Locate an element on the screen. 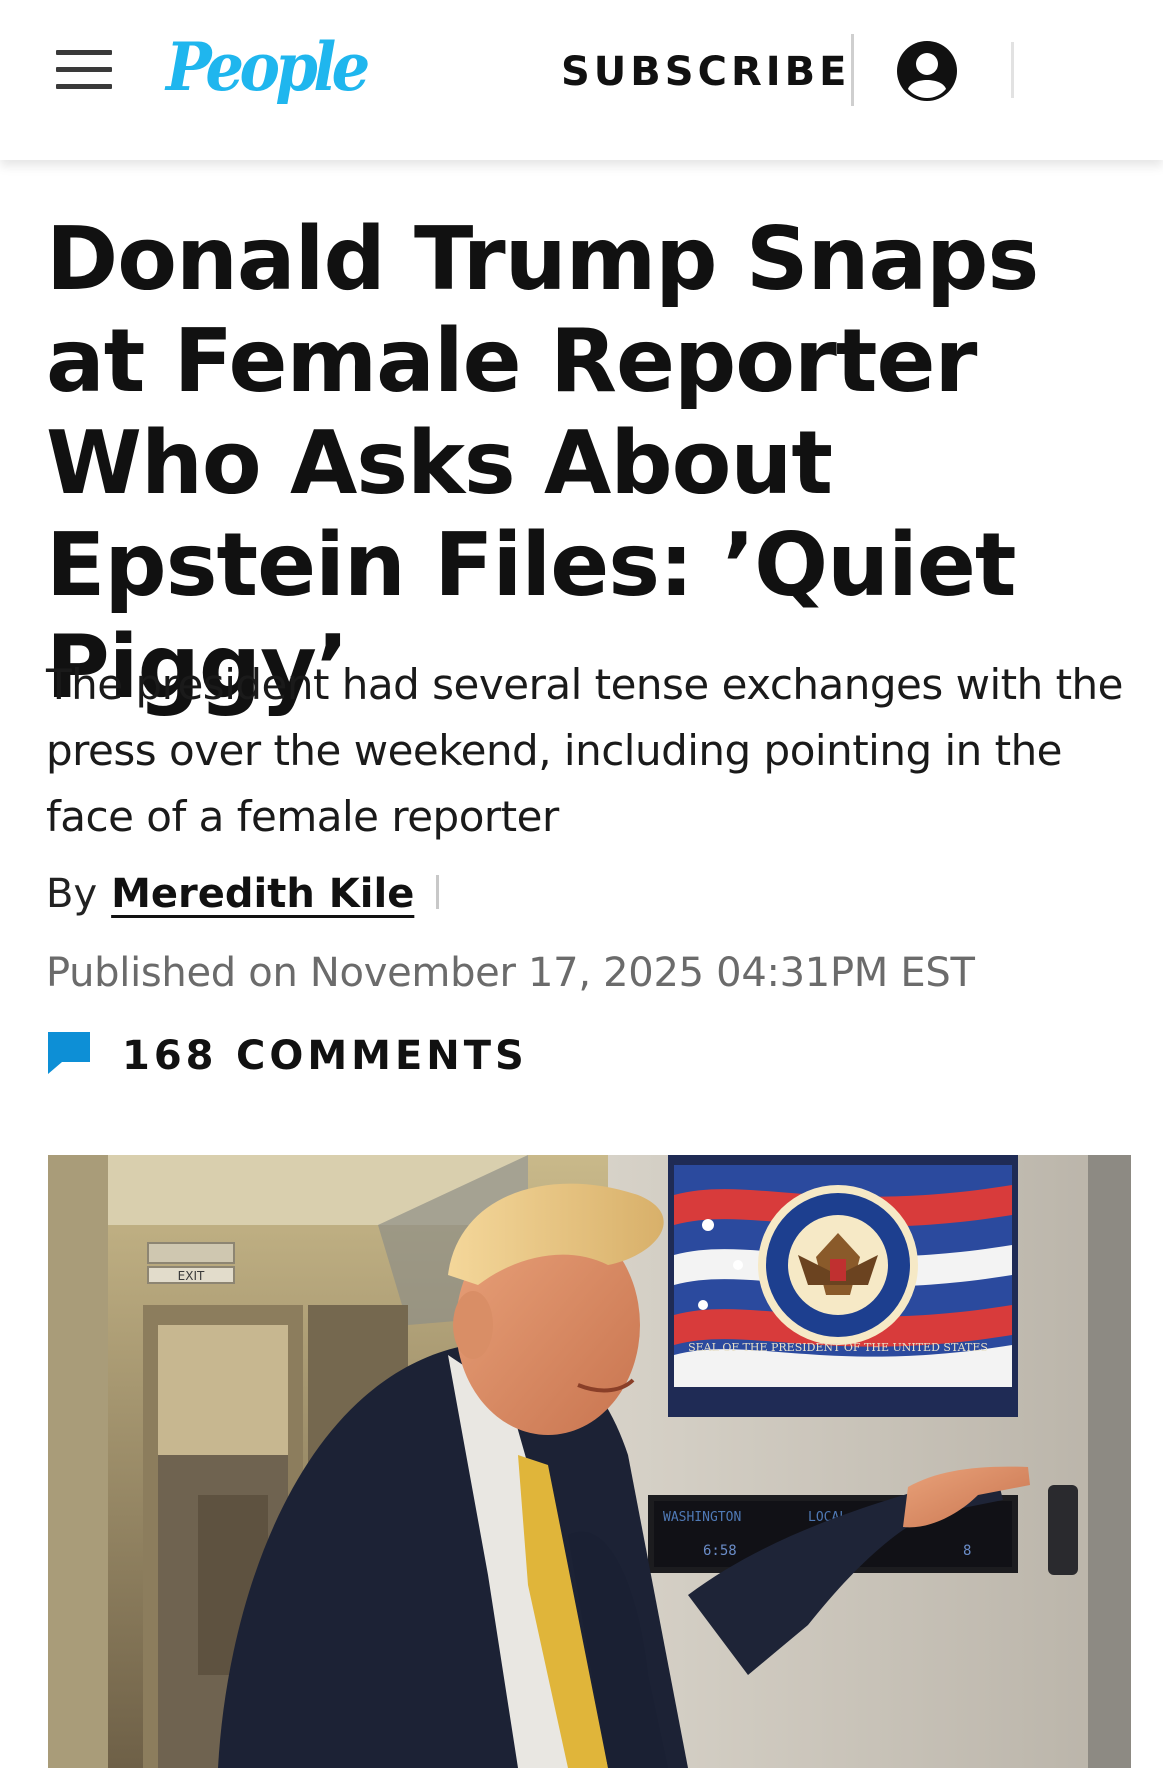 The height and width of the screenshot is (1768, 1163). clock-time: 6:58 is located at coordinates (720, 1551).